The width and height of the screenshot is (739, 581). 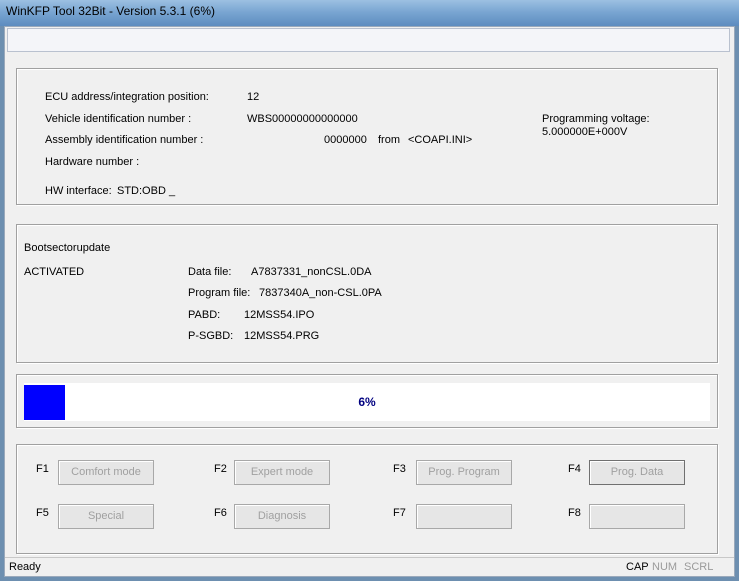 I want to click on num-indicator: NUM, so click(x=665, y=567).